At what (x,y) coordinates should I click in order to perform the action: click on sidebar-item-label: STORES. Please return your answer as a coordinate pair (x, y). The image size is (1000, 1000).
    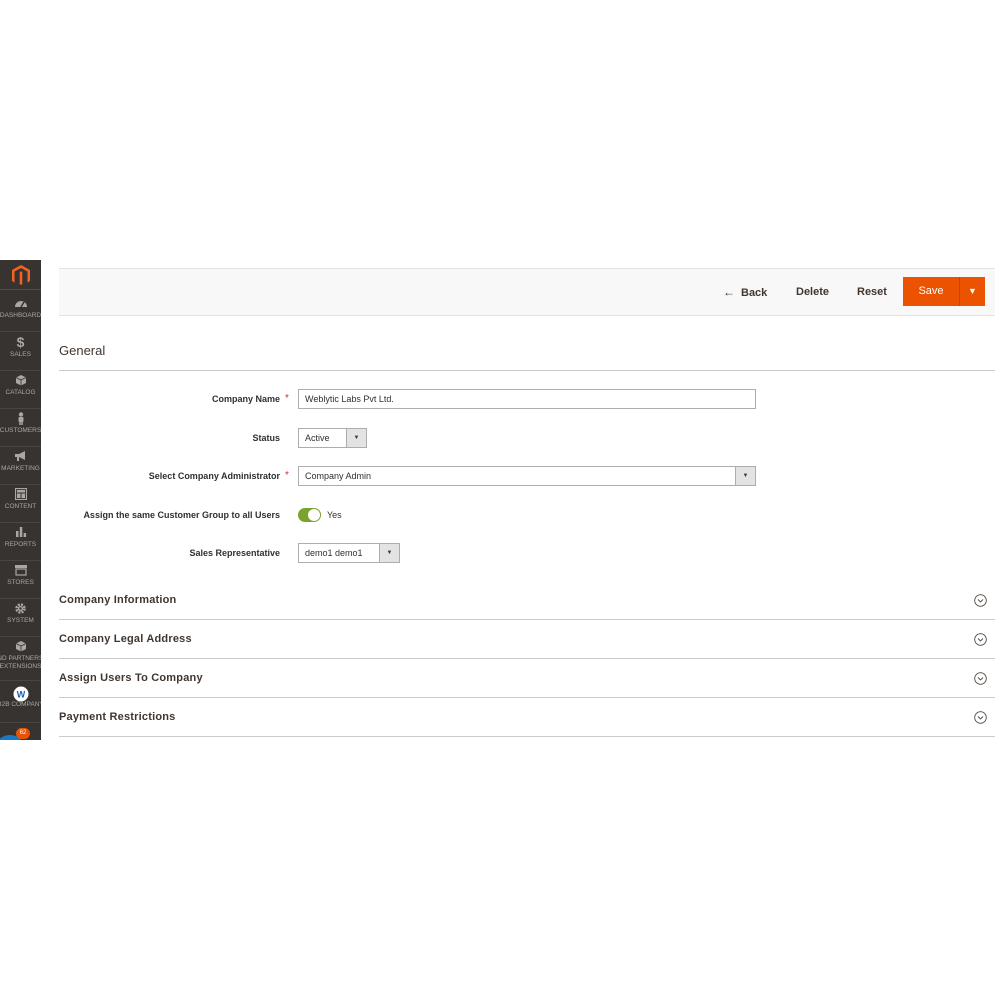
    Looking at the image, I should click on (20, 582).